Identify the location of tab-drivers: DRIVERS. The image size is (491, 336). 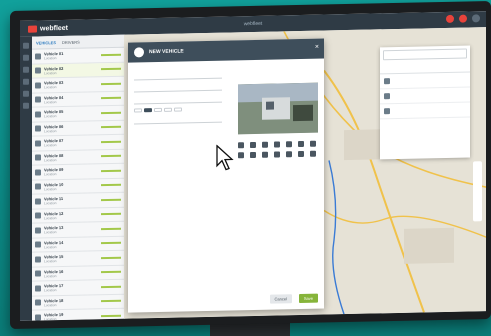
(71, 41).